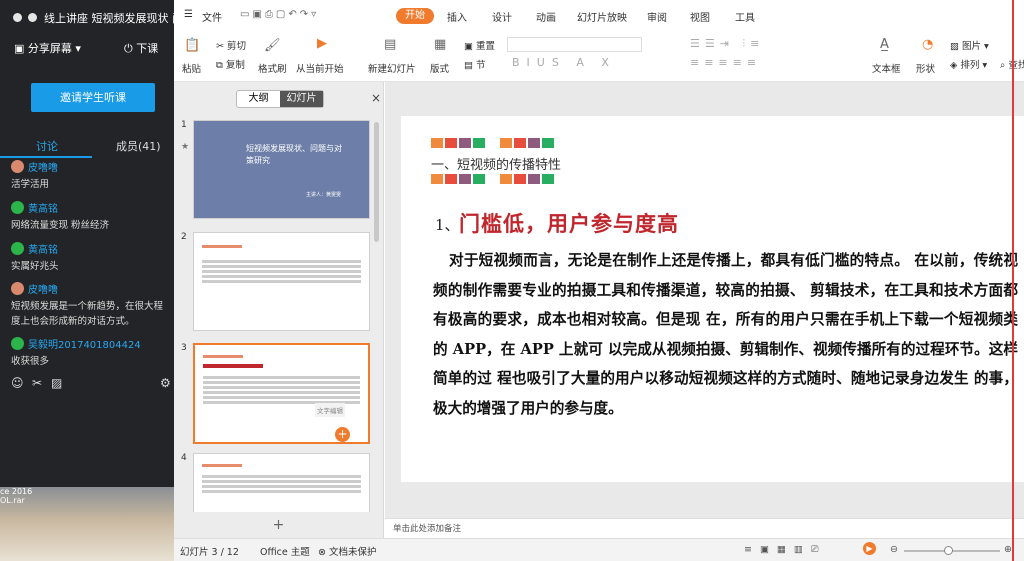 This screenshot has width=1024, height=561. I want to click on slide-thumbnail-3: 文字编辑 +, so click(281, 393).